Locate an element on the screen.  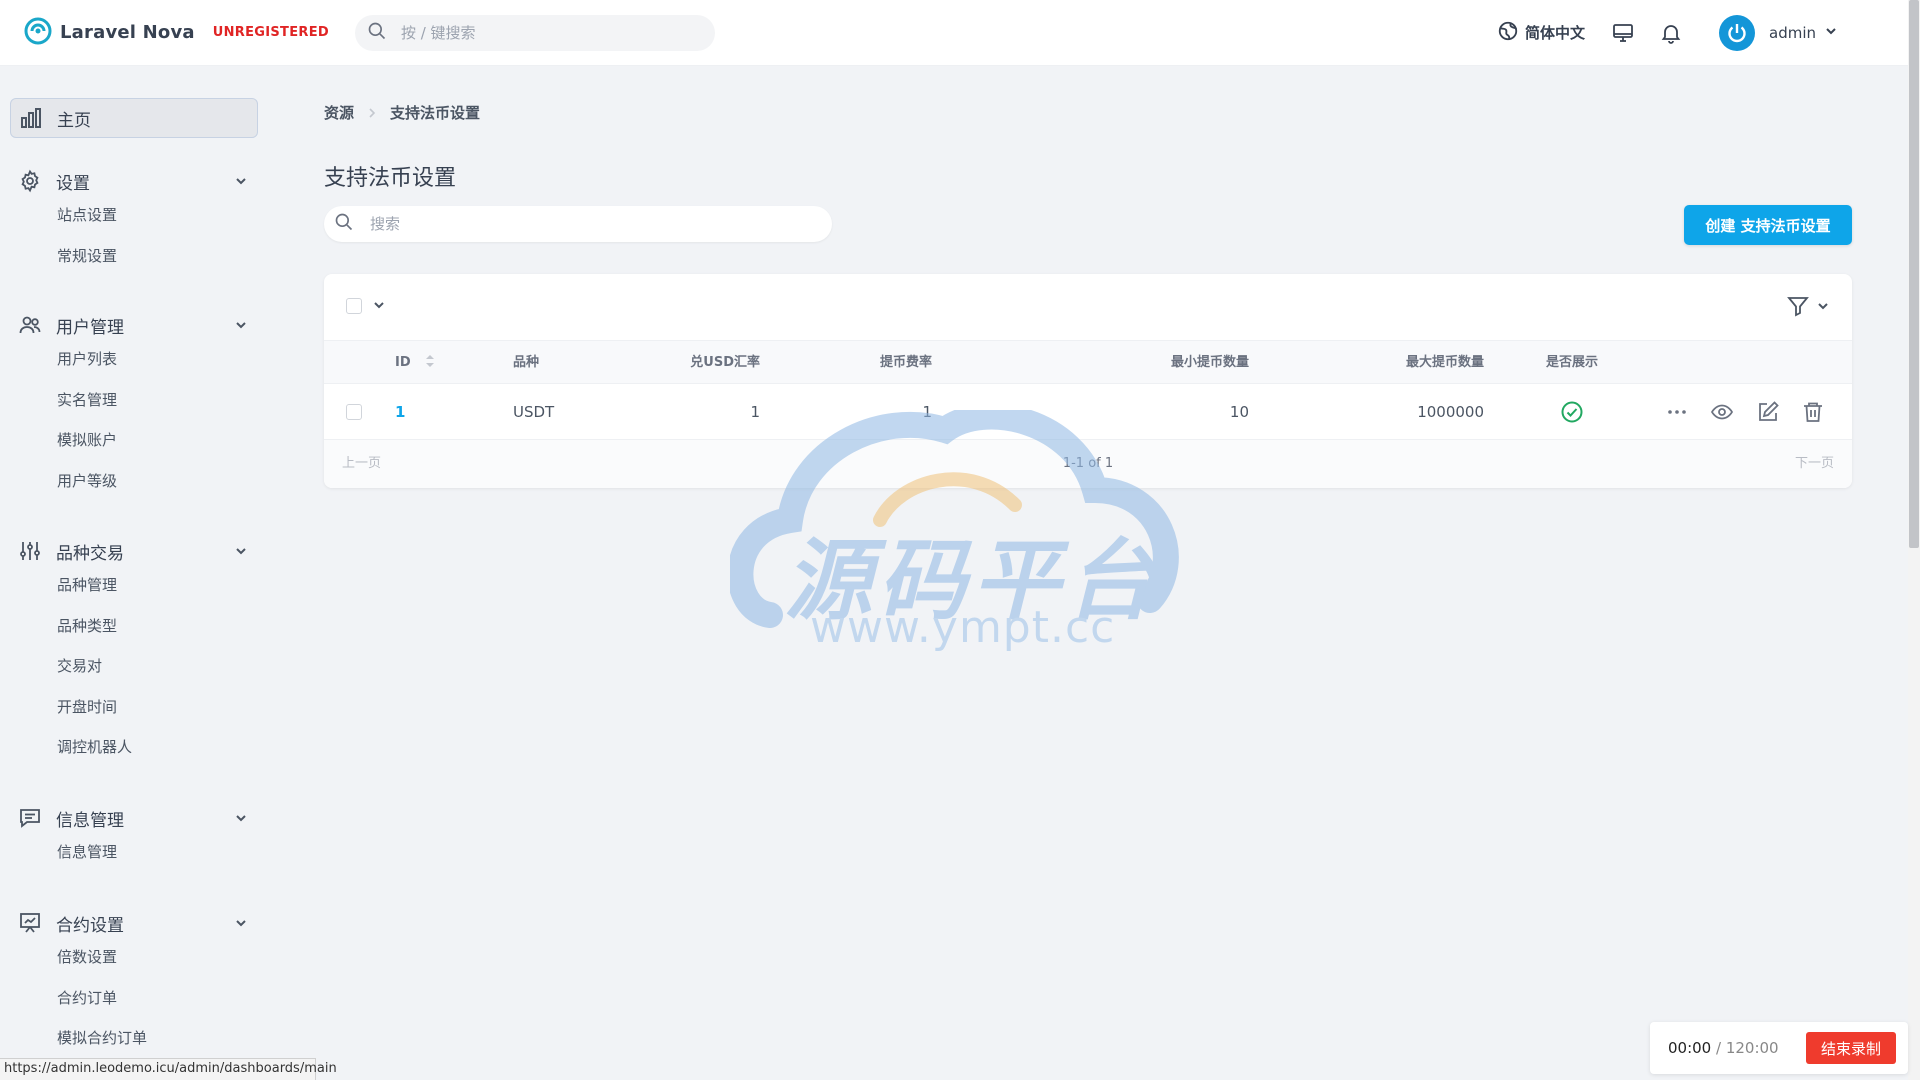
brand-name: Laravel Nova is located at coordinates (127, 32).